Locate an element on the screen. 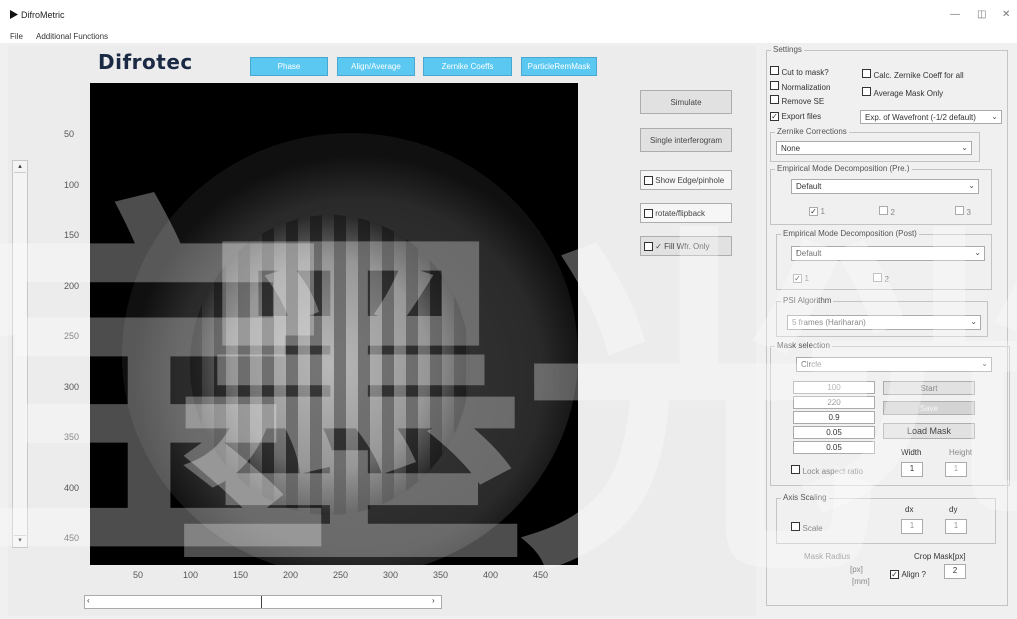 This screenshot has width=1017, height=619. zernike-select-value: None is located at coordinates (791, 148).